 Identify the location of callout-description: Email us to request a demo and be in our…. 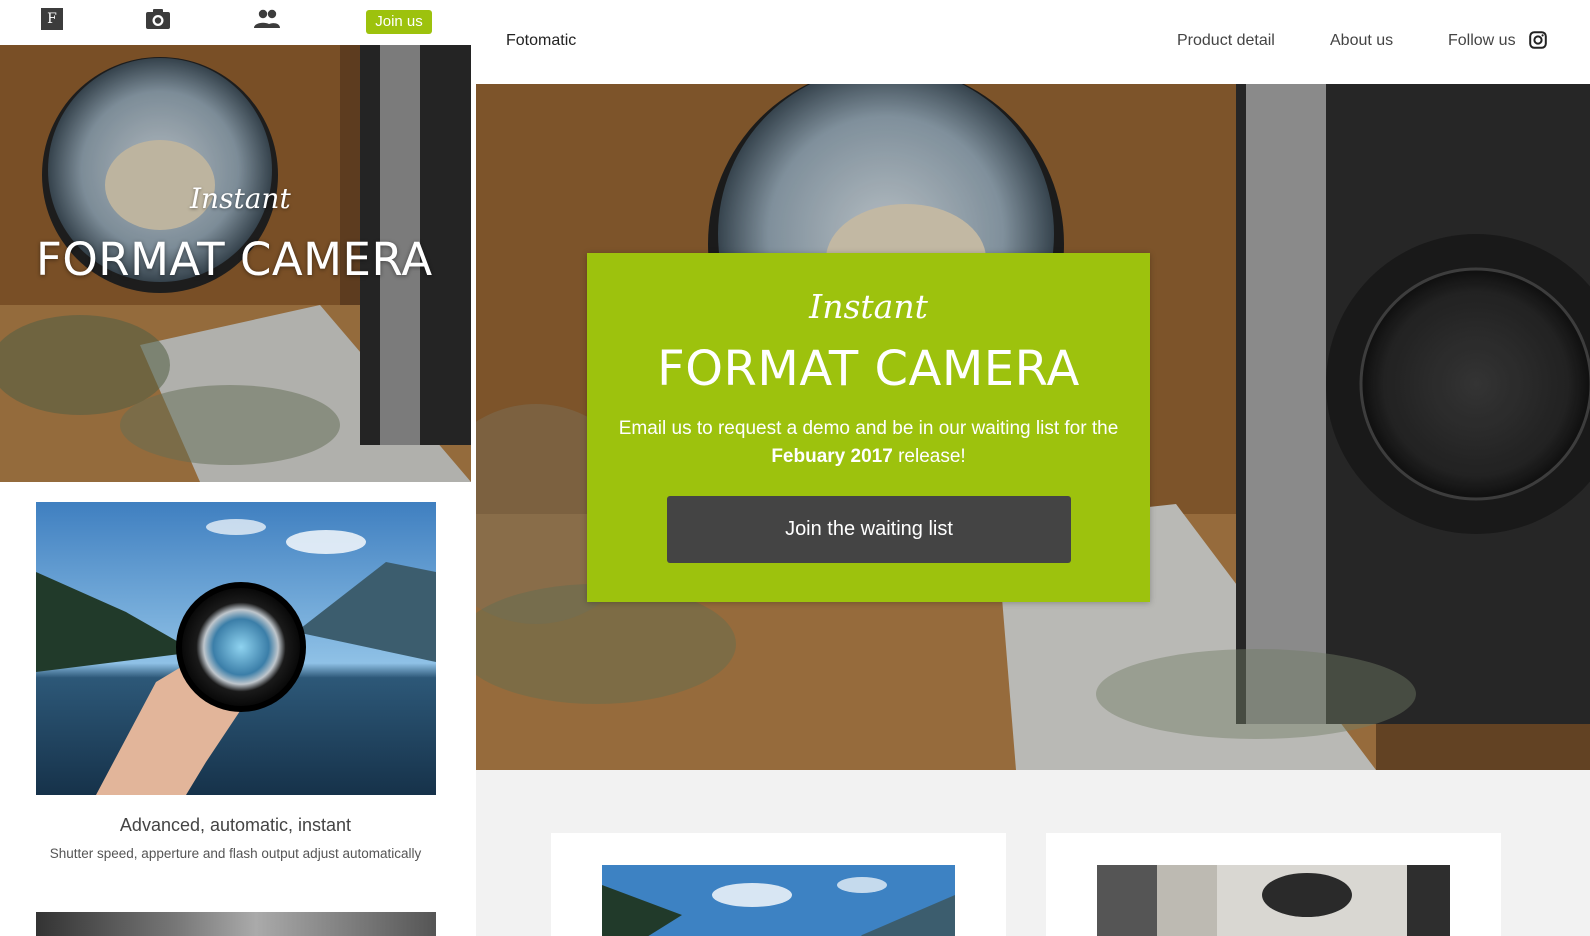
(868, 443).